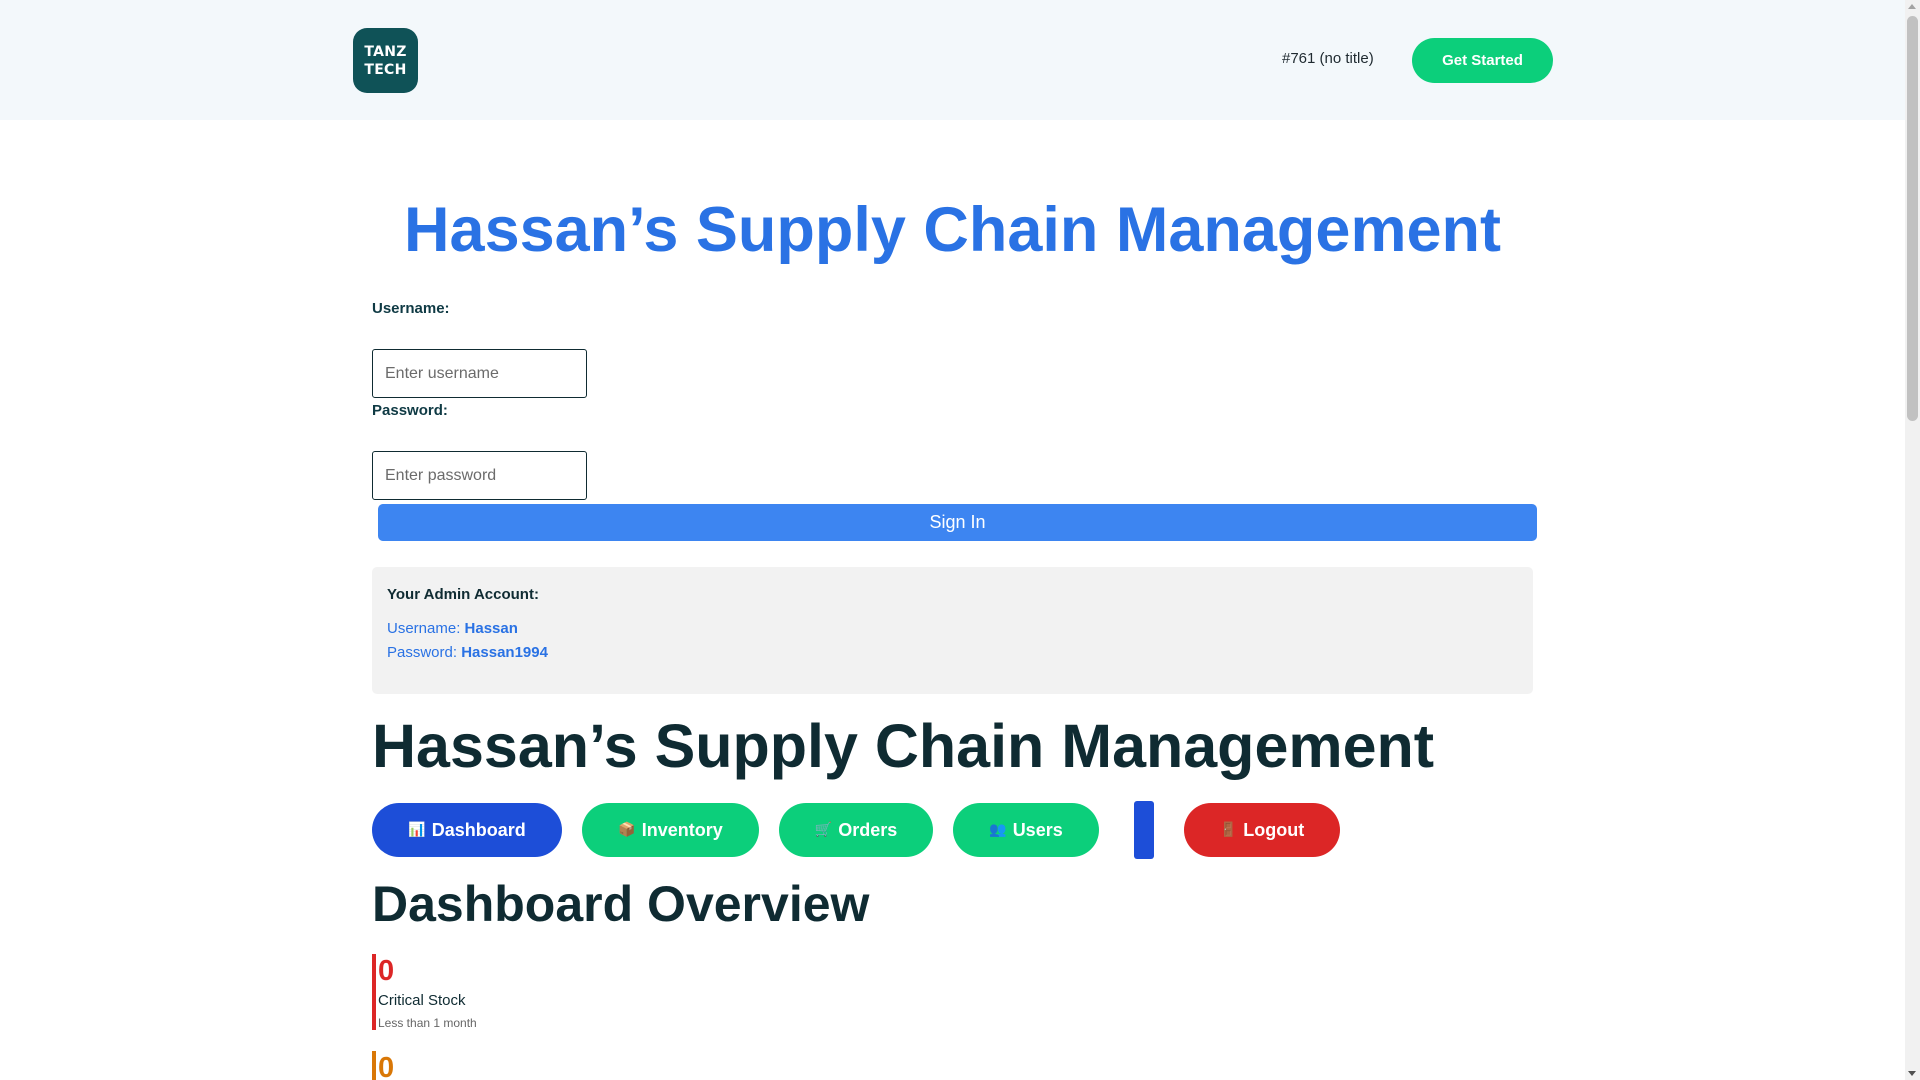 The width and height of the screenshot is (1920, 1080). I want to click on admin-username-label: Username:, so click(424, 628).